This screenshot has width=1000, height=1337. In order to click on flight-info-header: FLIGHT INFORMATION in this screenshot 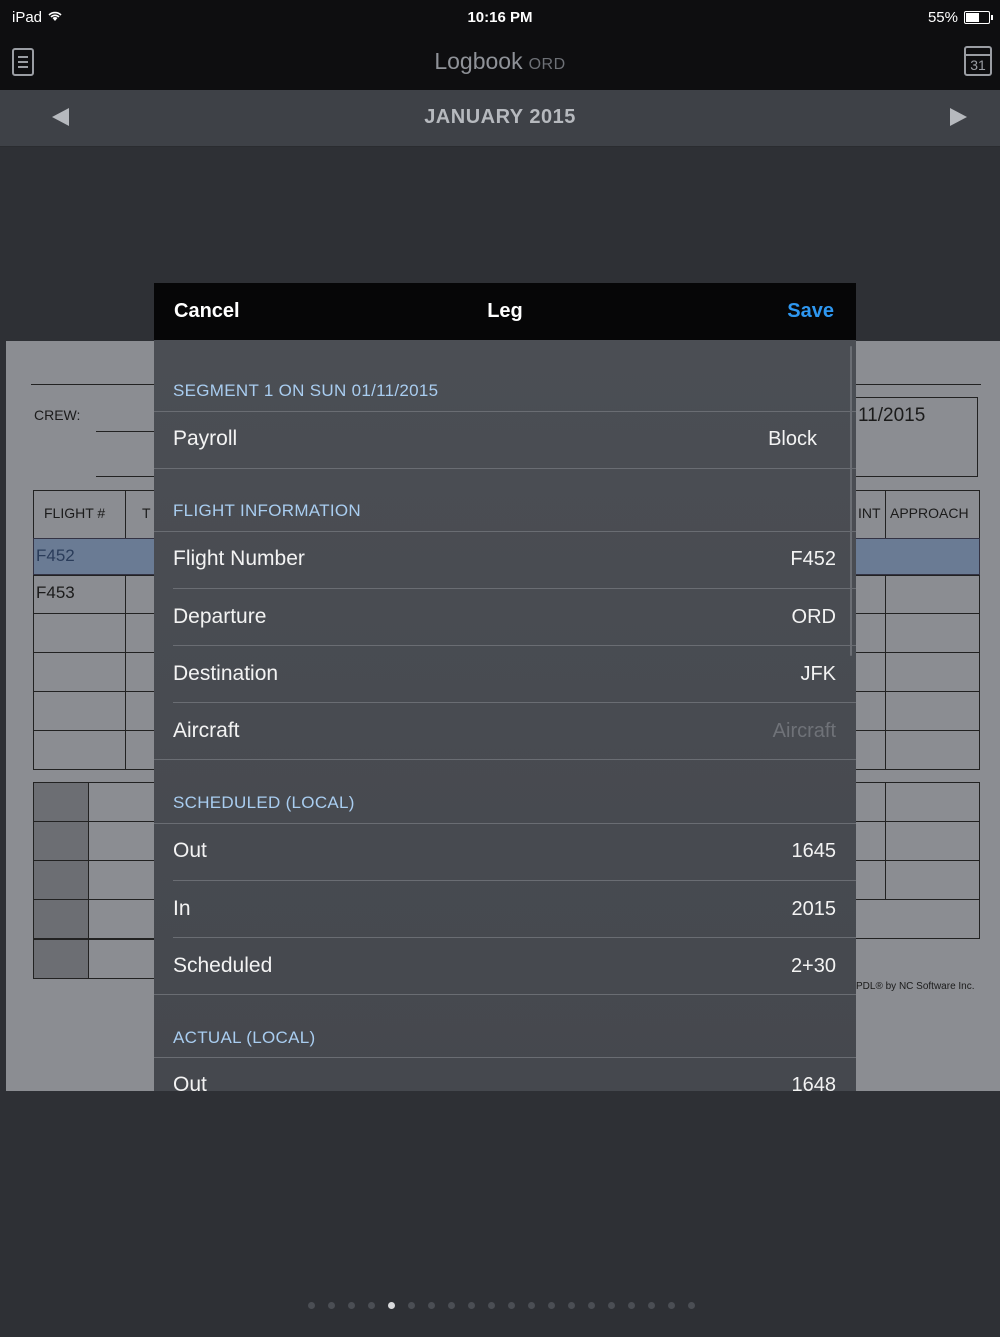, I will do `click(267, 510)`.